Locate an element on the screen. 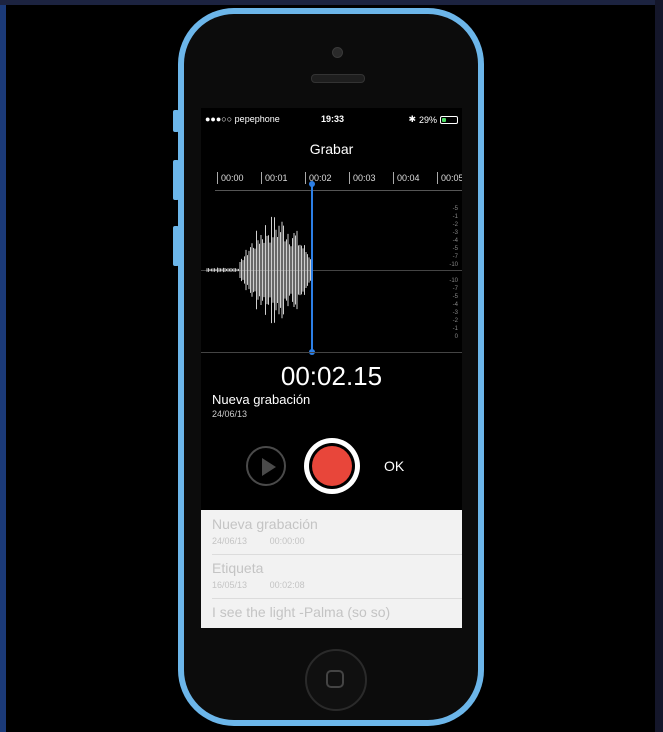  battery-fill is located at coordinates (444, 119).